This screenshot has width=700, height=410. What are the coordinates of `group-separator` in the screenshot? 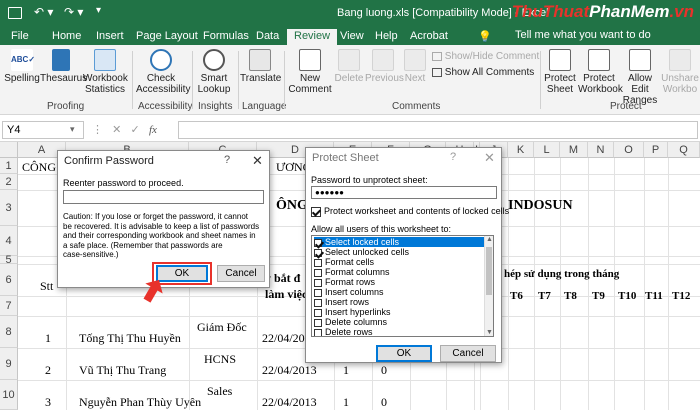 It's located at (540, 80).